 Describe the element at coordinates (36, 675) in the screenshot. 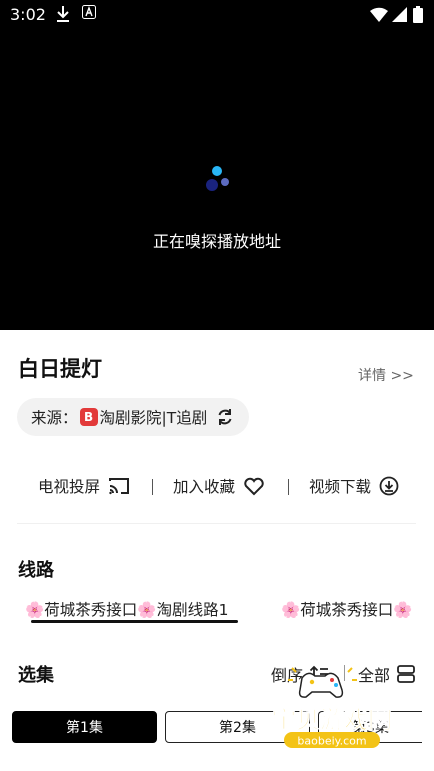

I see `episodes-heading: 选集` at that location.